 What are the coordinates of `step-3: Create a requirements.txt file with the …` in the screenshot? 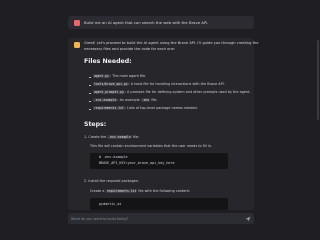 It's located at (140, 191).